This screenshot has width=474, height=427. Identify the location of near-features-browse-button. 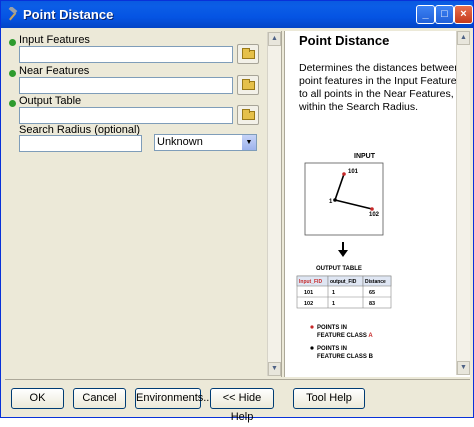
(248, 85).